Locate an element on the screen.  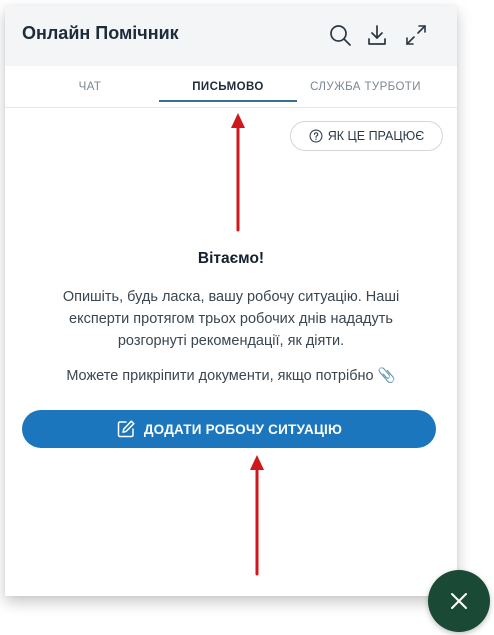
panel-header: Онлайн Помічник is located at coordinates (231, 36).